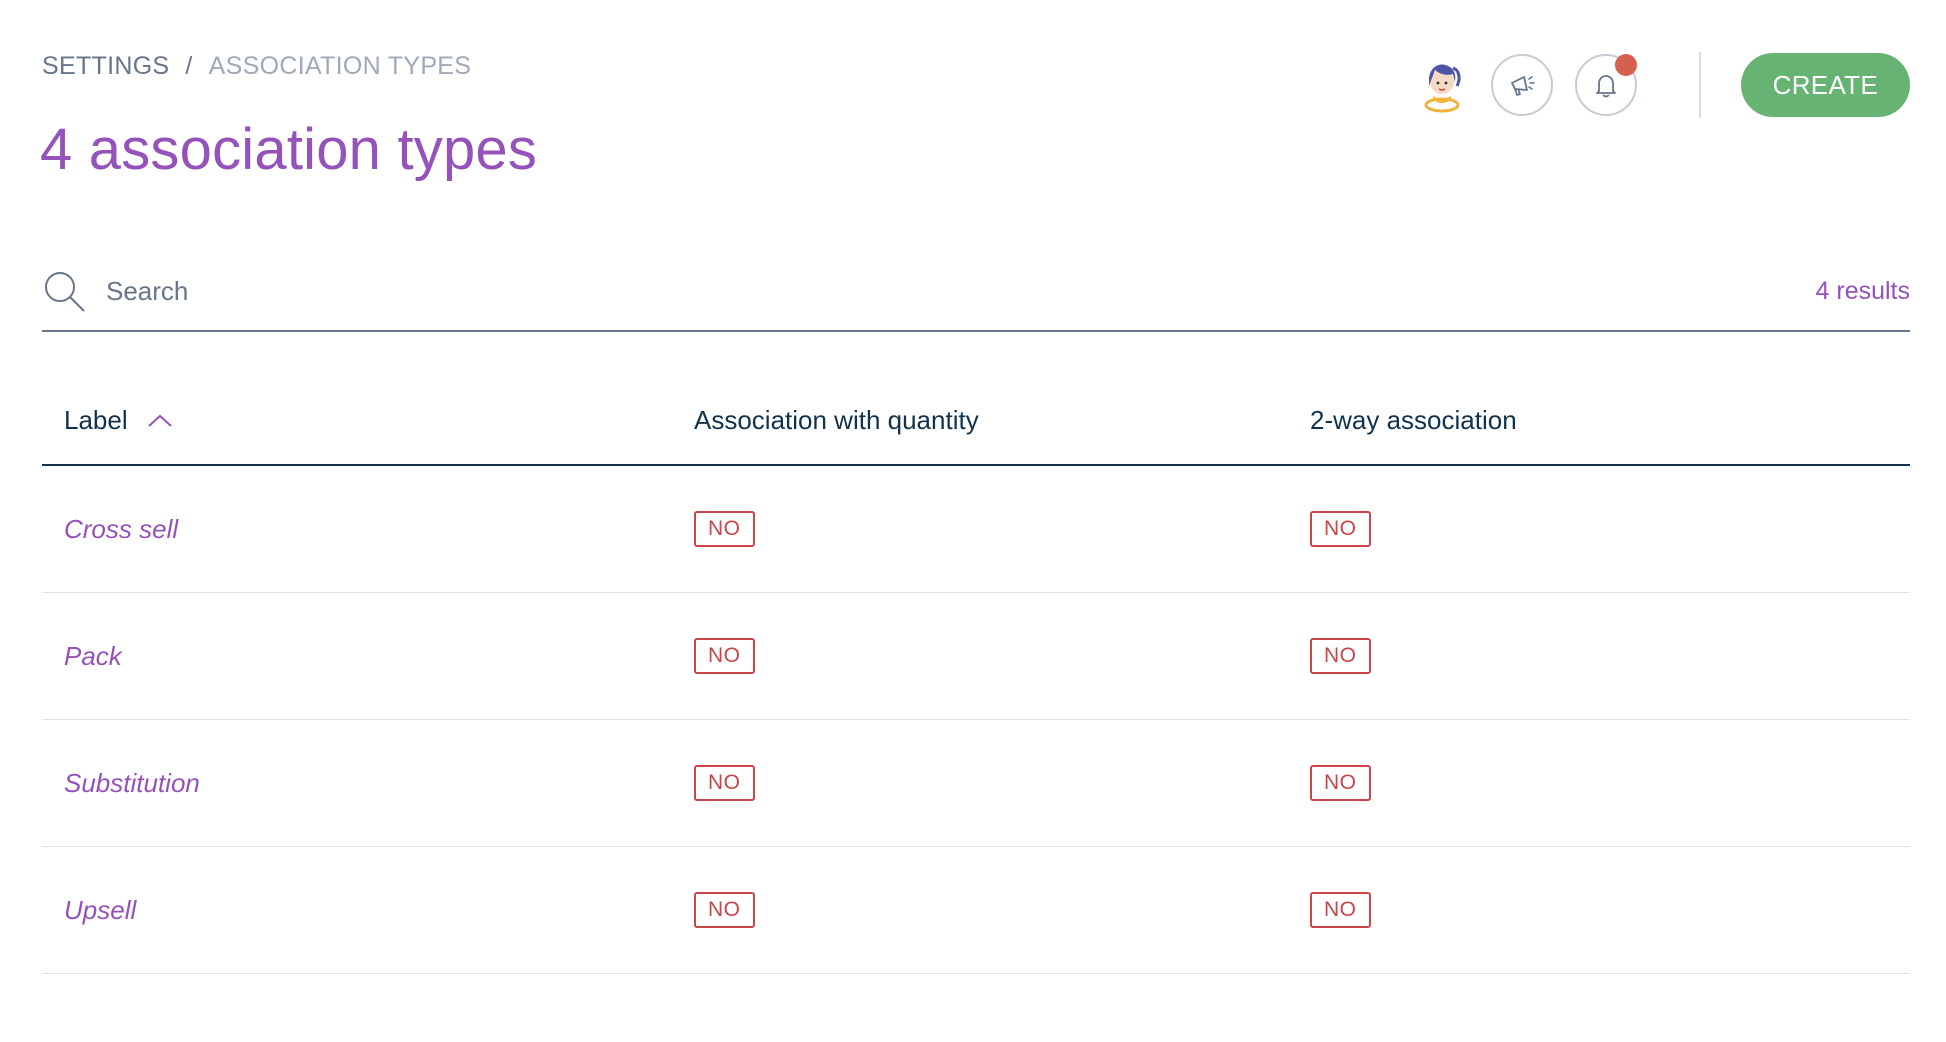  I want to click on breadcrumb: SETTINGS / ASSOCIATION TYPES, so click(256, 66).